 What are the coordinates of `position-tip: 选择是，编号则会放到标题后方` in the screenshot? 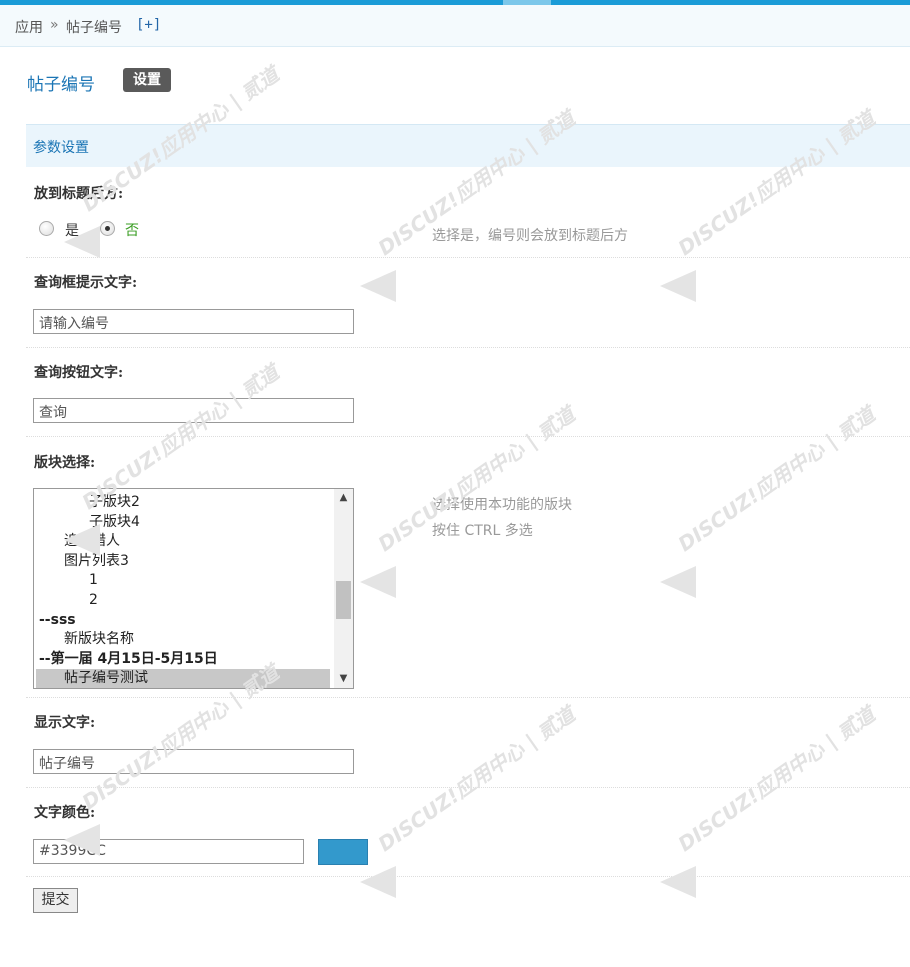 It's located at (530, 236).